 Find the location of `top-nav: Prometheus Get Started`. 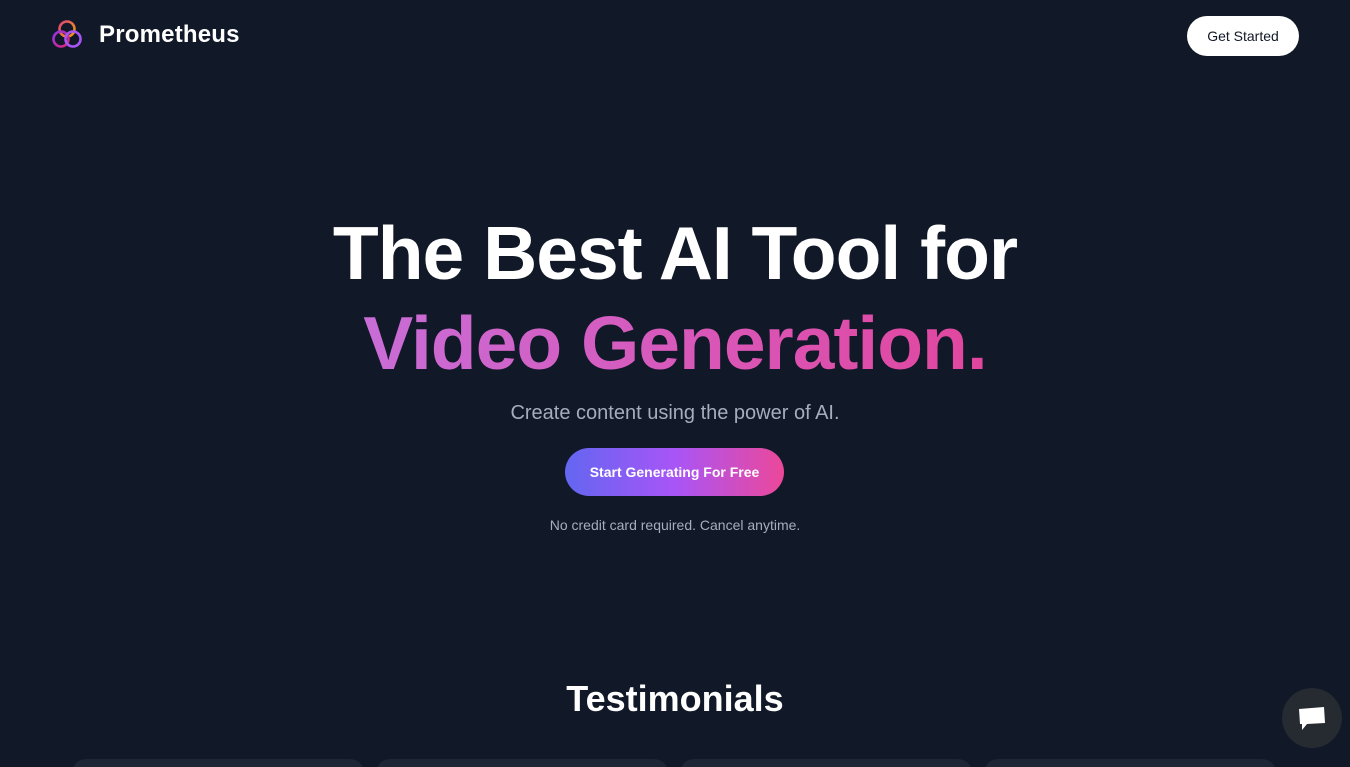

top-nav: Prometheus Get Started is located at coordinates (675, 36).